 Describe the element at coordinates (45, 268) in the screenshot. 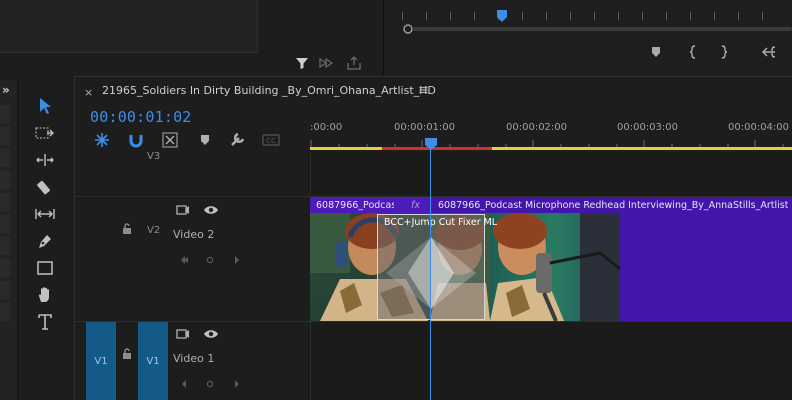

I see `rectangle-icon` at that location.